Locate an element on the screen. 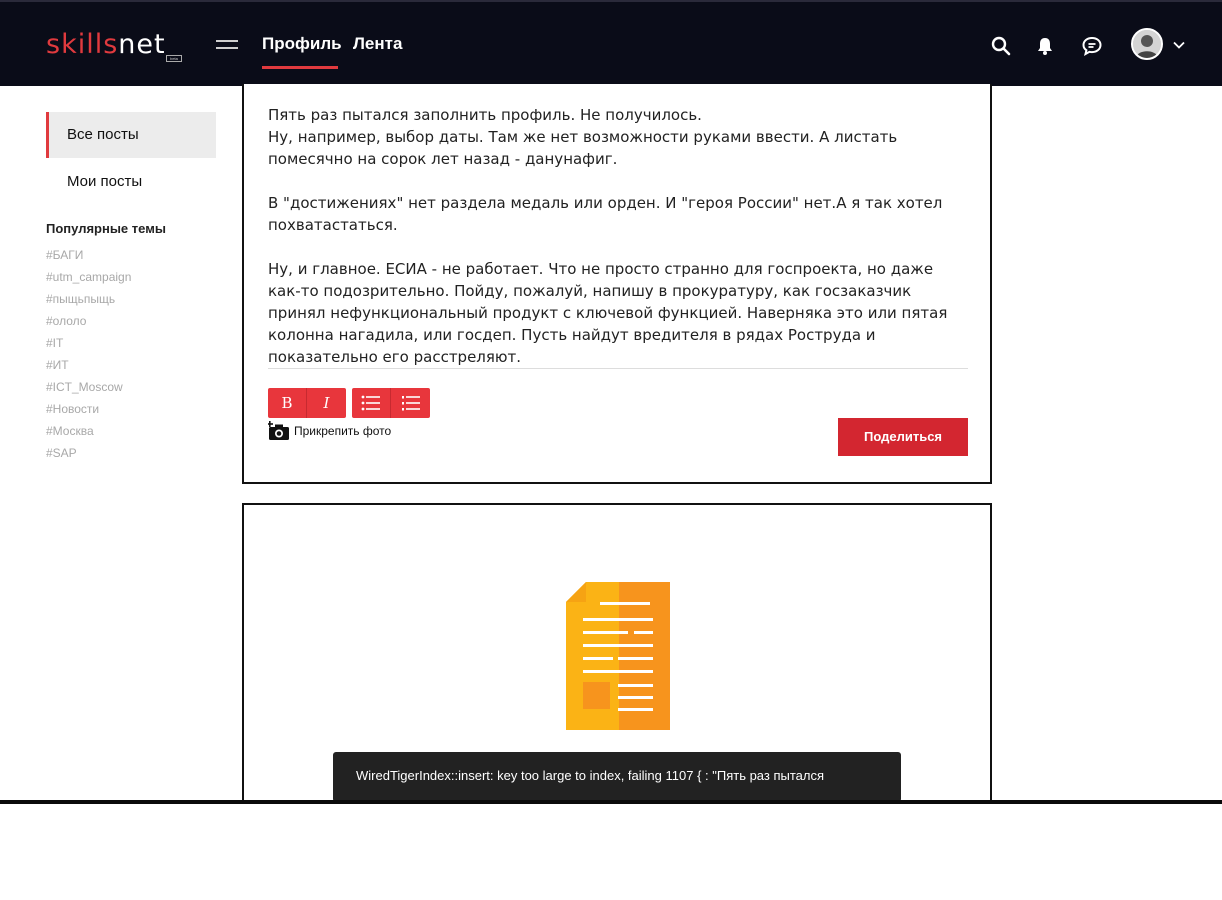 Image resolution: width=1222 pixels, height=900 pixels. tag-link: #БАГИ is located at coordinates (131, 255).